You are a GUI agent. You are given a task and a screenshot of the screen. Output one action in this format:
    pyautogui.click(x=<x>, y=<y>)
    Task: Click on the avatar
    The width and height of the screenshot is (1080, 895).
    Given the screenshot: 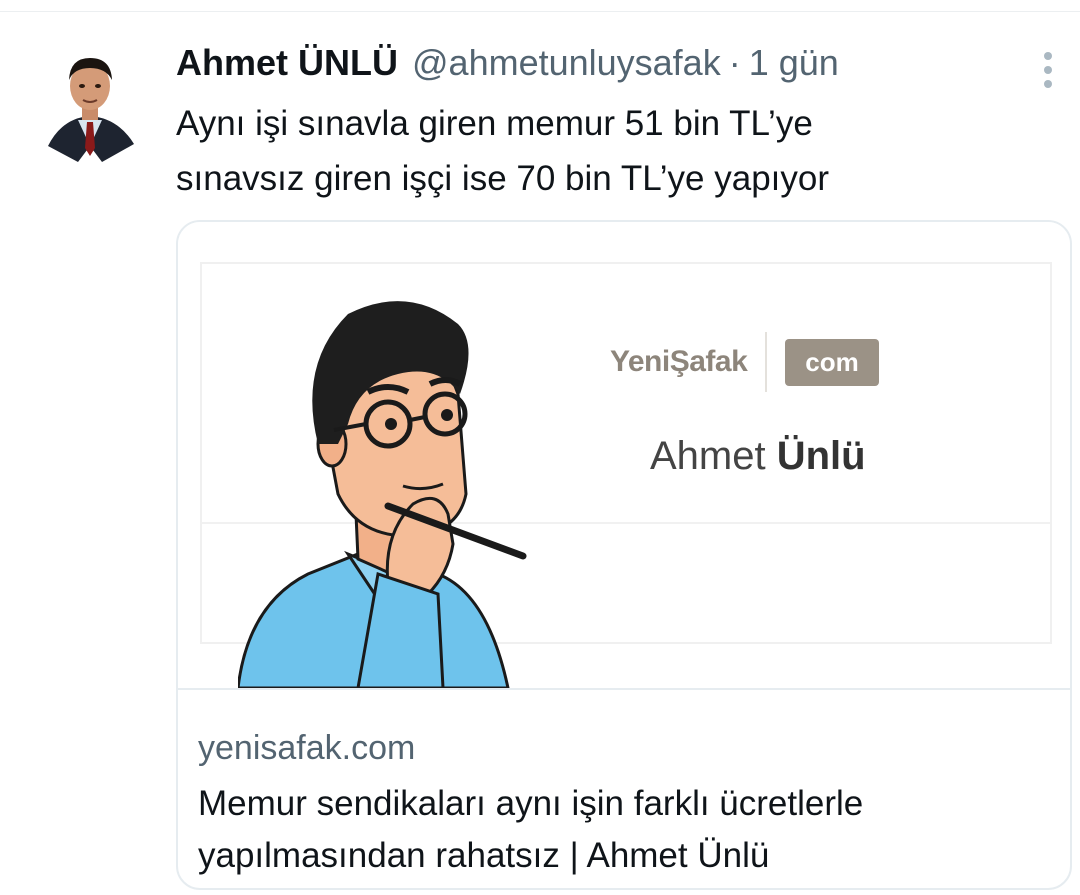 What is the action you would take?
    pyautogui.click(x=90, y=107)
    